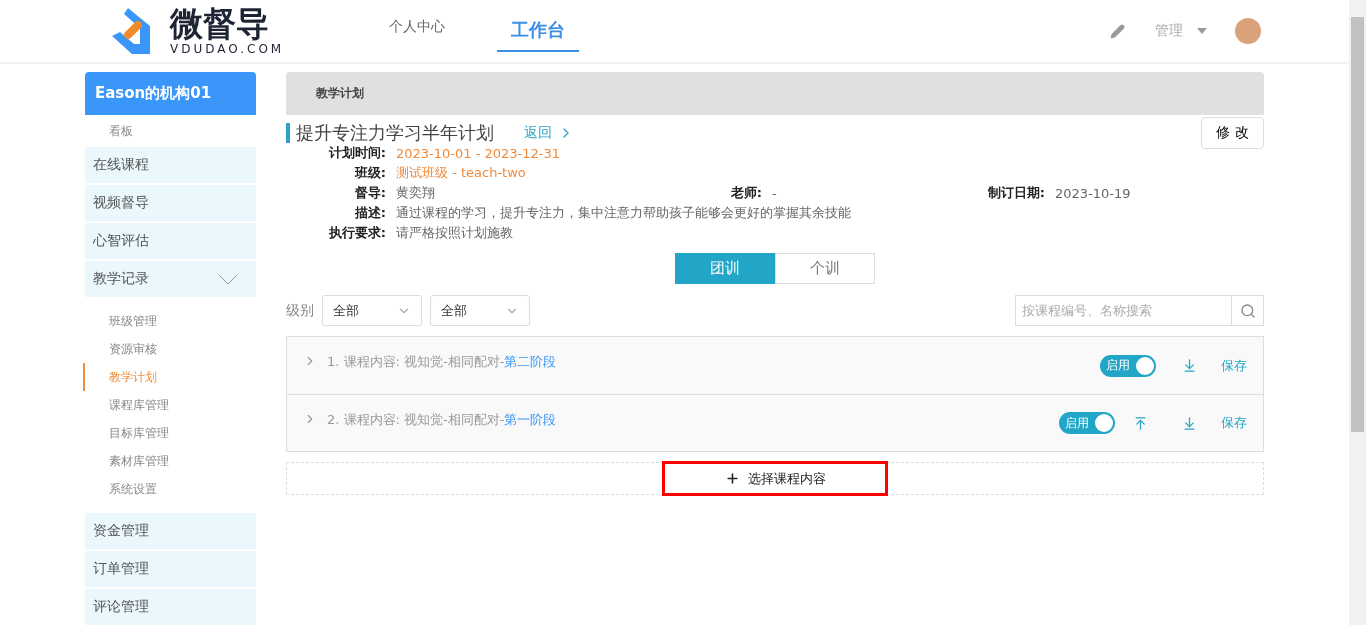 The image size is (1366, 625). I want to click on nav-tab: 个人中心, so click(417, 31).